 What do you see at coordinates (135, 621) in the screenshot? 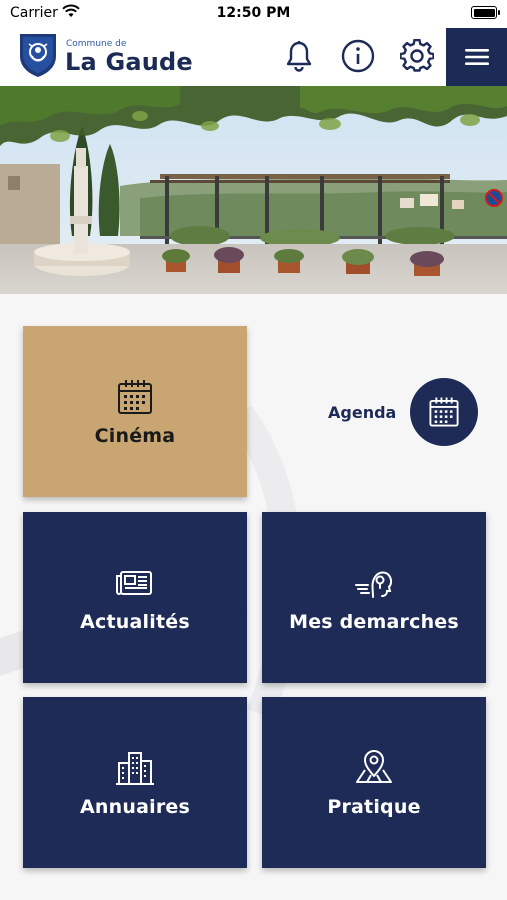
I see `tile-label: Actualités` at bounding box center [135, 621].